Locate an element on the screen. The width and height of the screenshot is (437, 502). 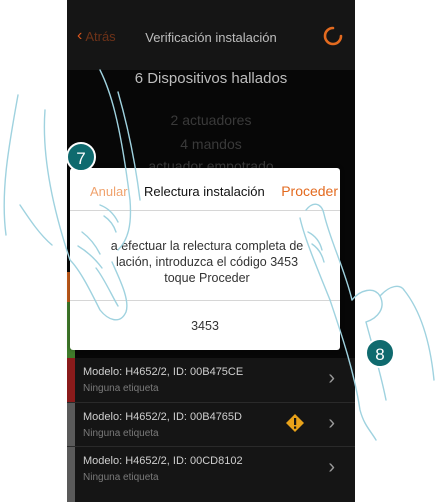
device-model: Modelo: H4652/2, ID: 00B475CE is located at coordinates (163, 372).